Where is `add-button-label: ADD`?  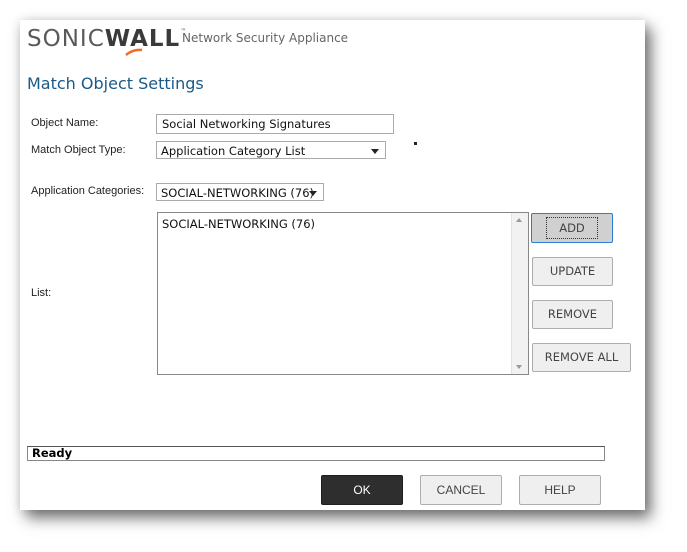
add-button-label: ADD is located at coordinates (572, 228).